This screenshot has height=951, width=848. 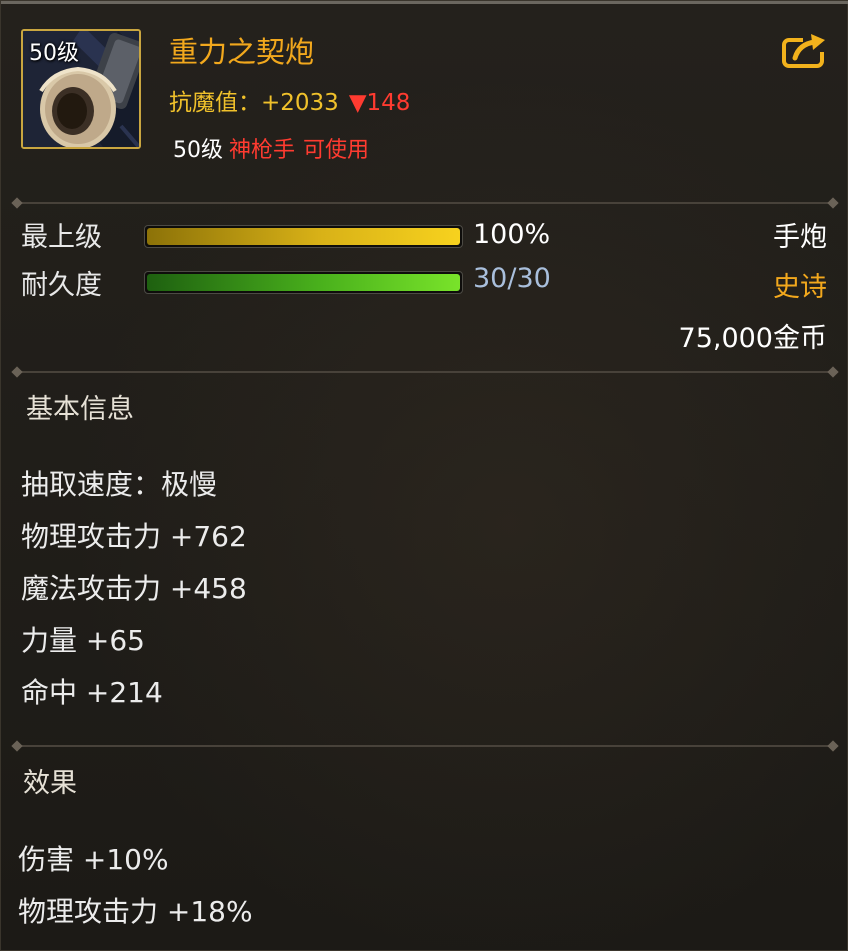 What do you see at coordinates (425, 372) in the screenshot?
I see `divider-basic` at bounding box center [425, 372].